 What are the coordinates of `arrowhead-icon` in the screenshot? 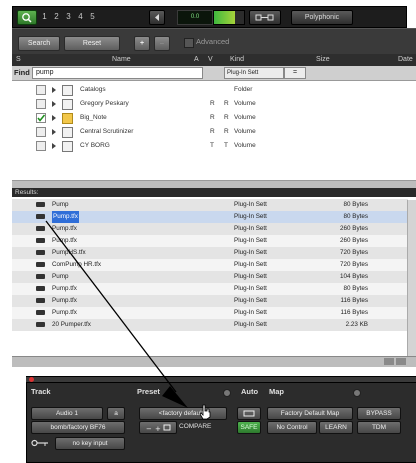 It's located at (175, 397).